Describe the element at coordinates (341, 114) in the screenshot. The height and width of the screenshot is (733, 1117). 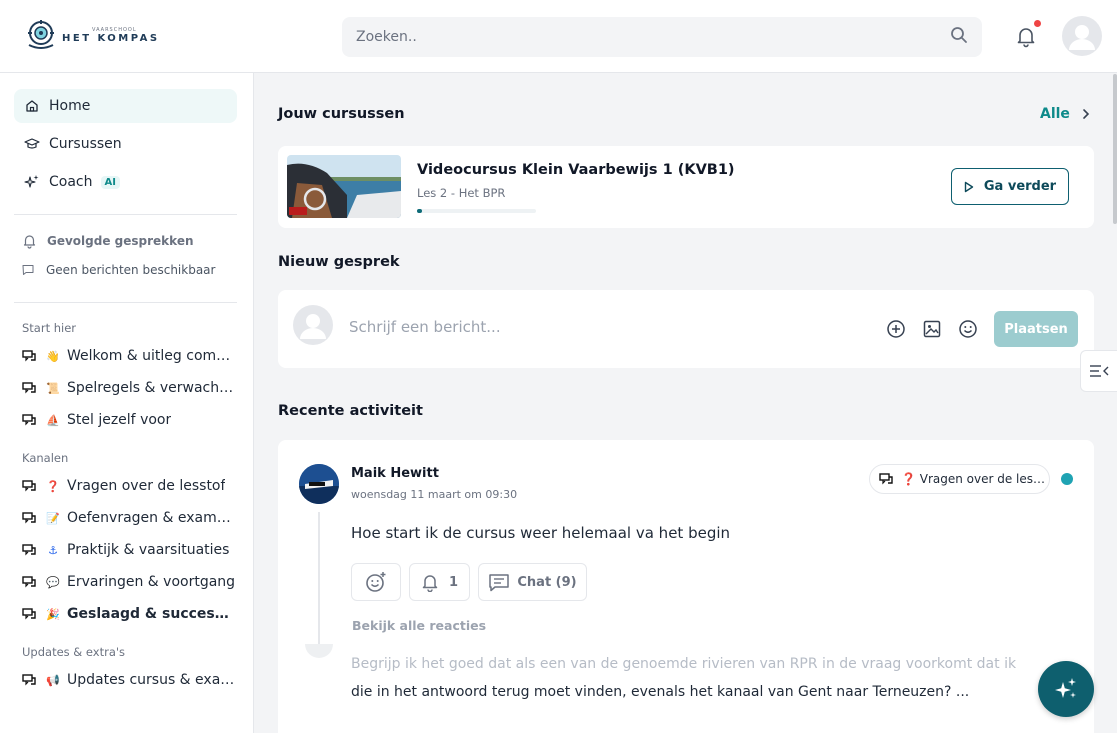
I see `courses-title: Jouw cursussen` at that location.